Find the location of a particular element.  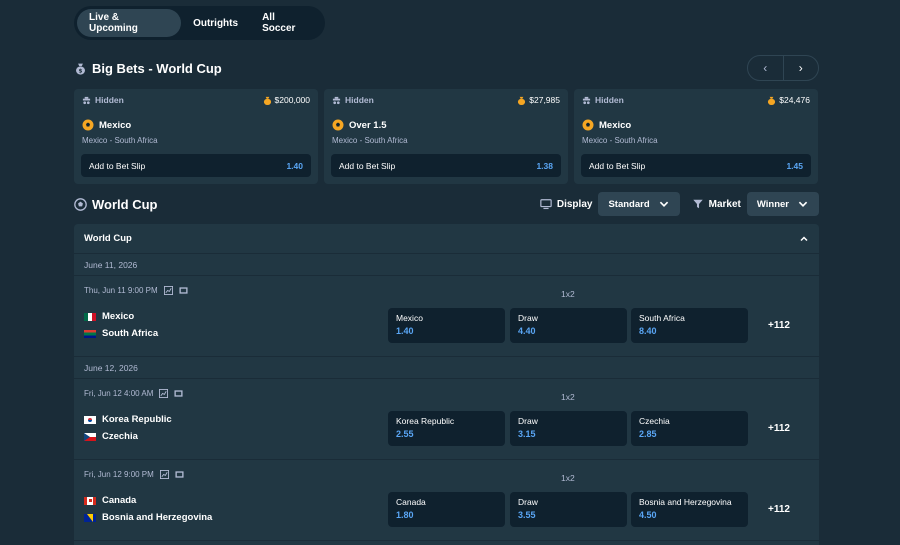

card-amount: $24,476 is located at coordinates (788, 100).